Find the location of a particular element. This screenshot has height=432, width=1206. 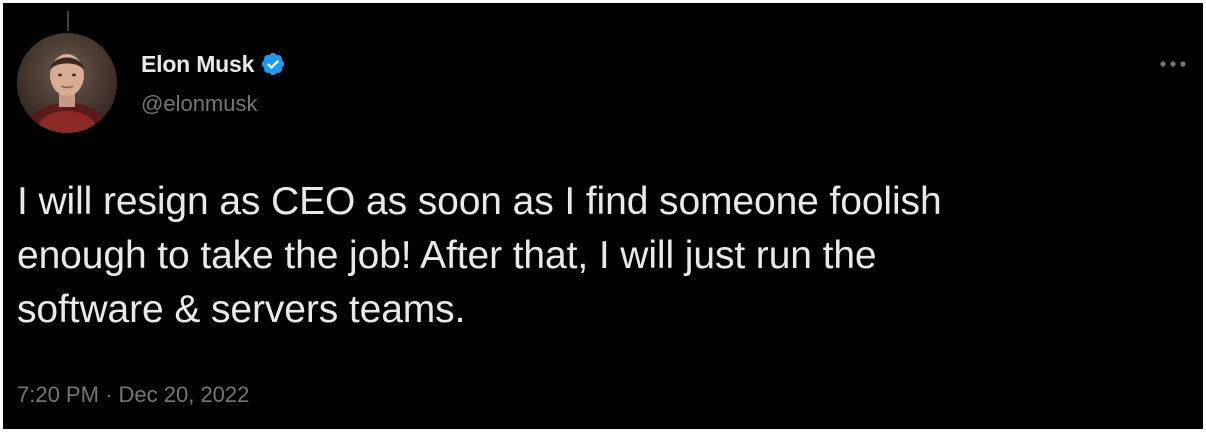

thread-connector-line is located at coordinates (68, 21).